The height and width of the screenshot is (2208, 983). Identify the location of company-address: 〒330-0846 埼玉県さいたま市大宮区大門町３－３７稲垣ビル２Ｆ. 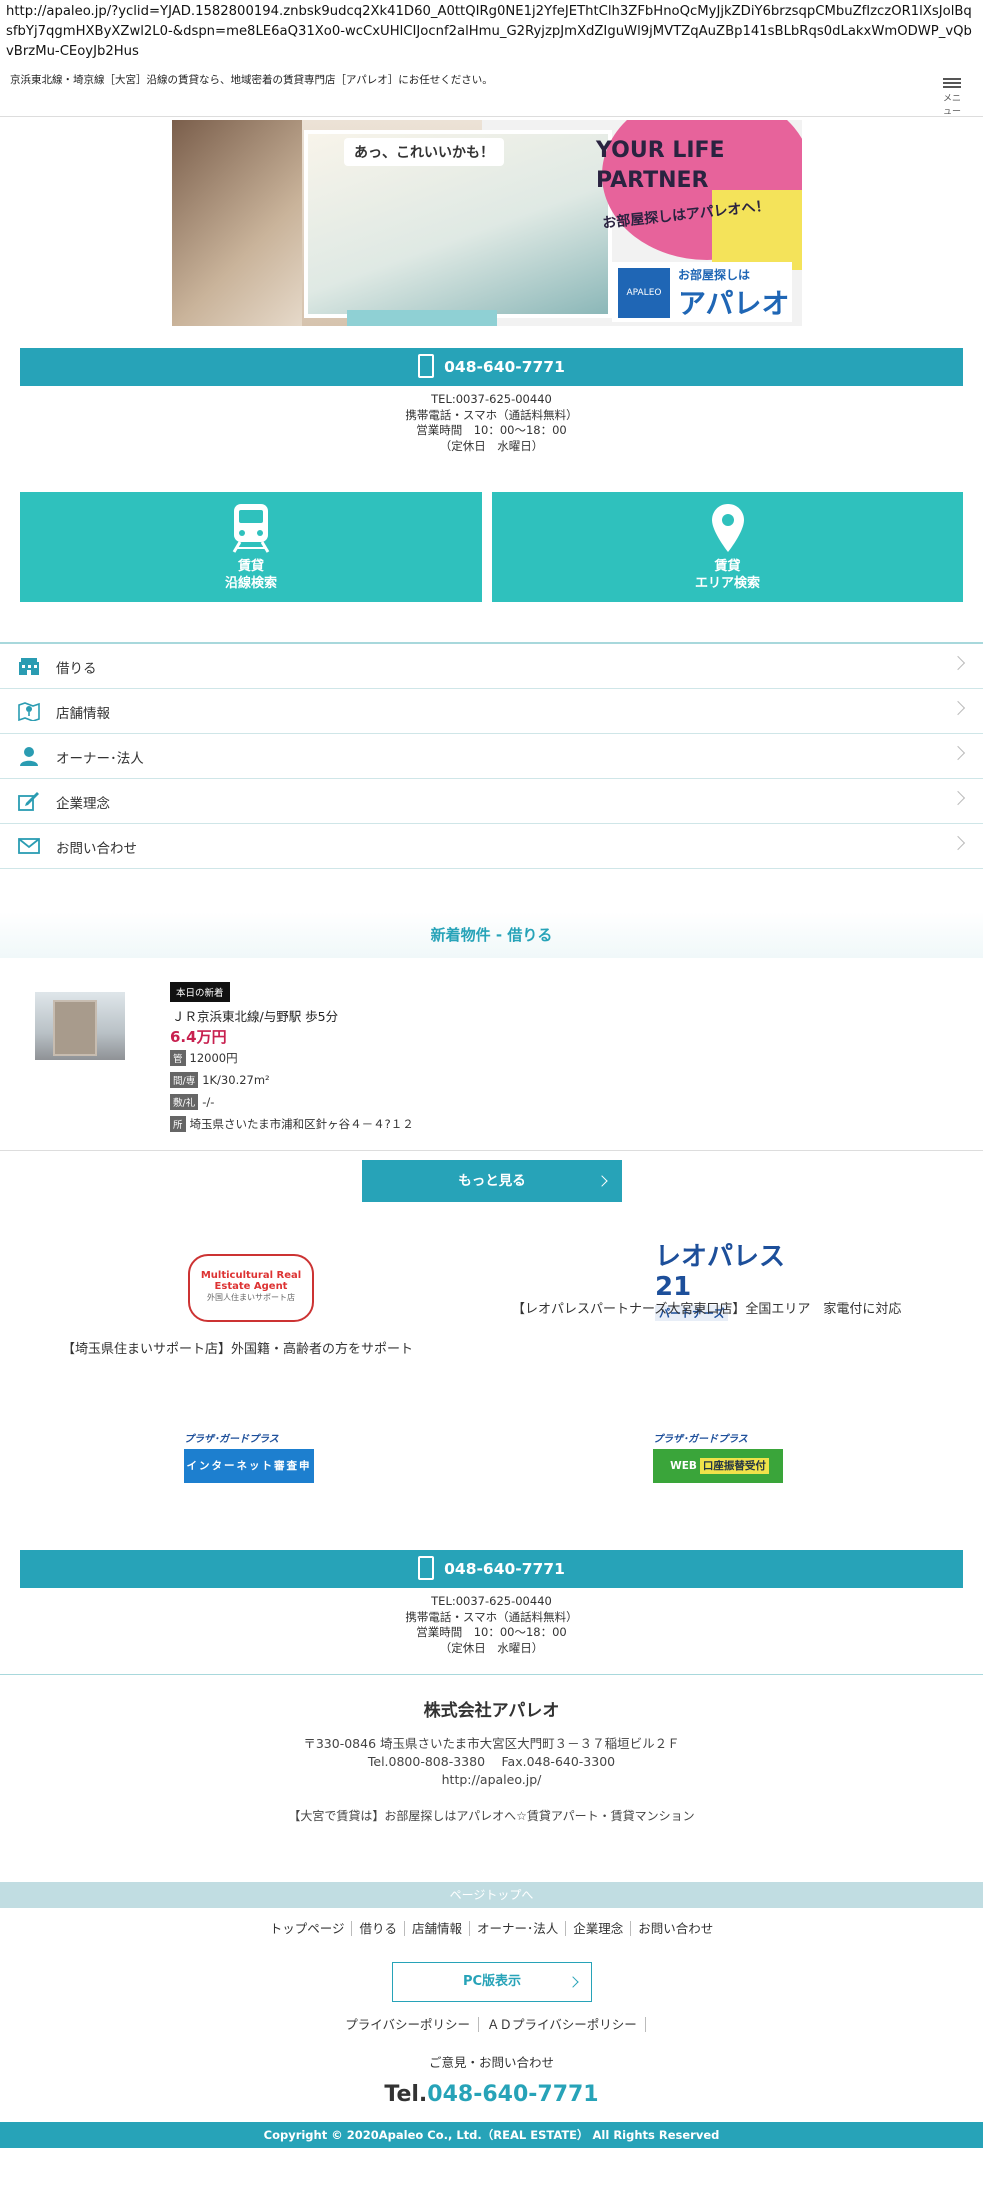
(491, 1743).